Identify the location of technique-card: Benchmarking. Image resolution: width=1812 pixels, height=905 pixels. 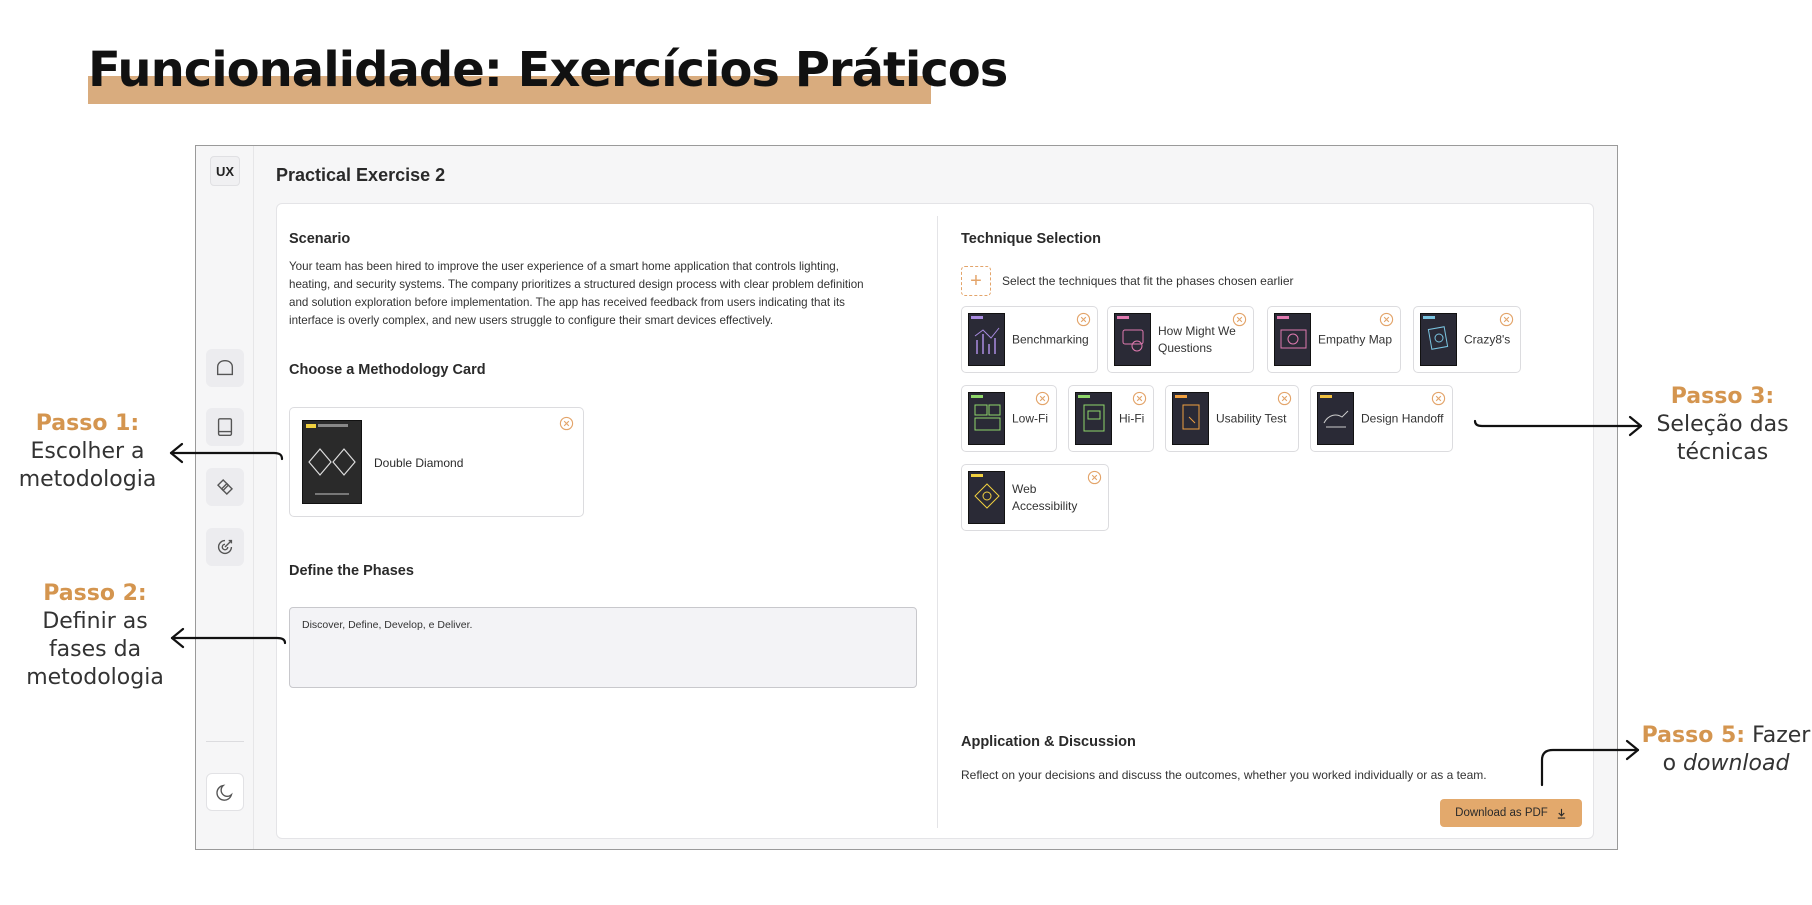
(1029, 339).